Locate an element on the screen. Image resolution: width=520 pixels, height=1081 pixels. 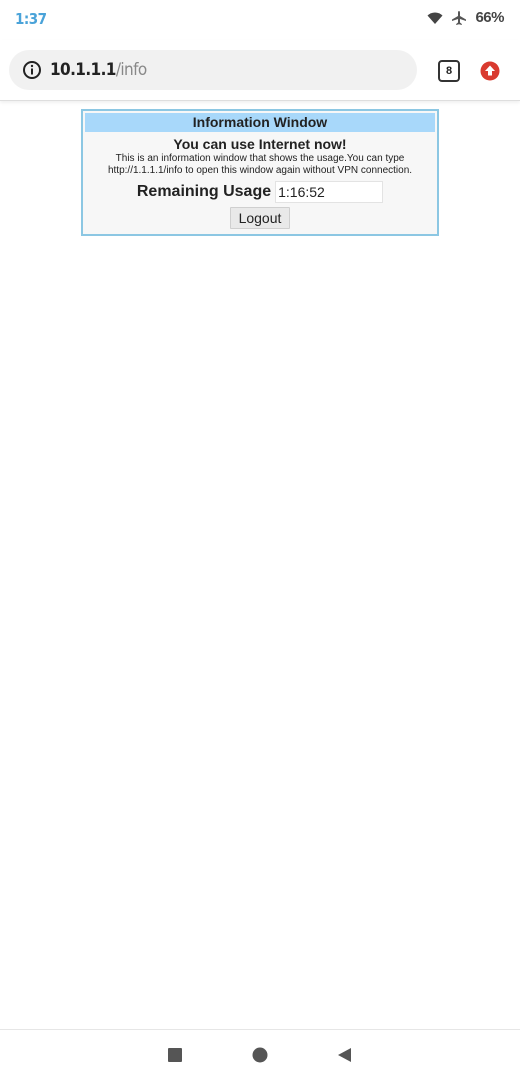
recents-square-icon is located at coordinates (175, 1055).